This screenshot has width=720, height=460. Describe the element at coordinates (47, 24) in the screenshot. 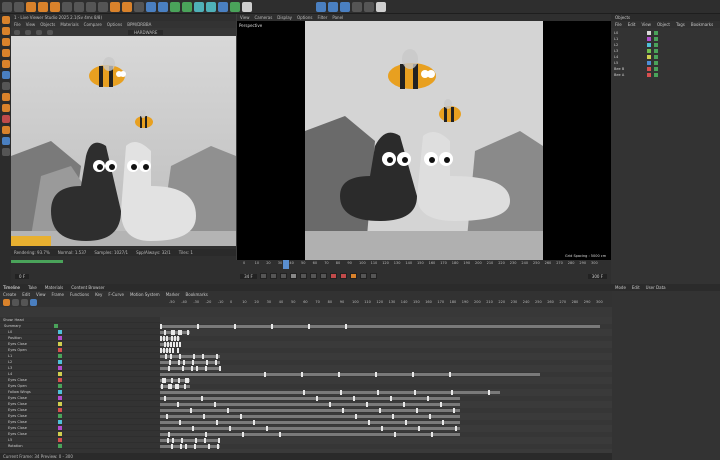

I see `rv-menu-objects: Objects` at that location.